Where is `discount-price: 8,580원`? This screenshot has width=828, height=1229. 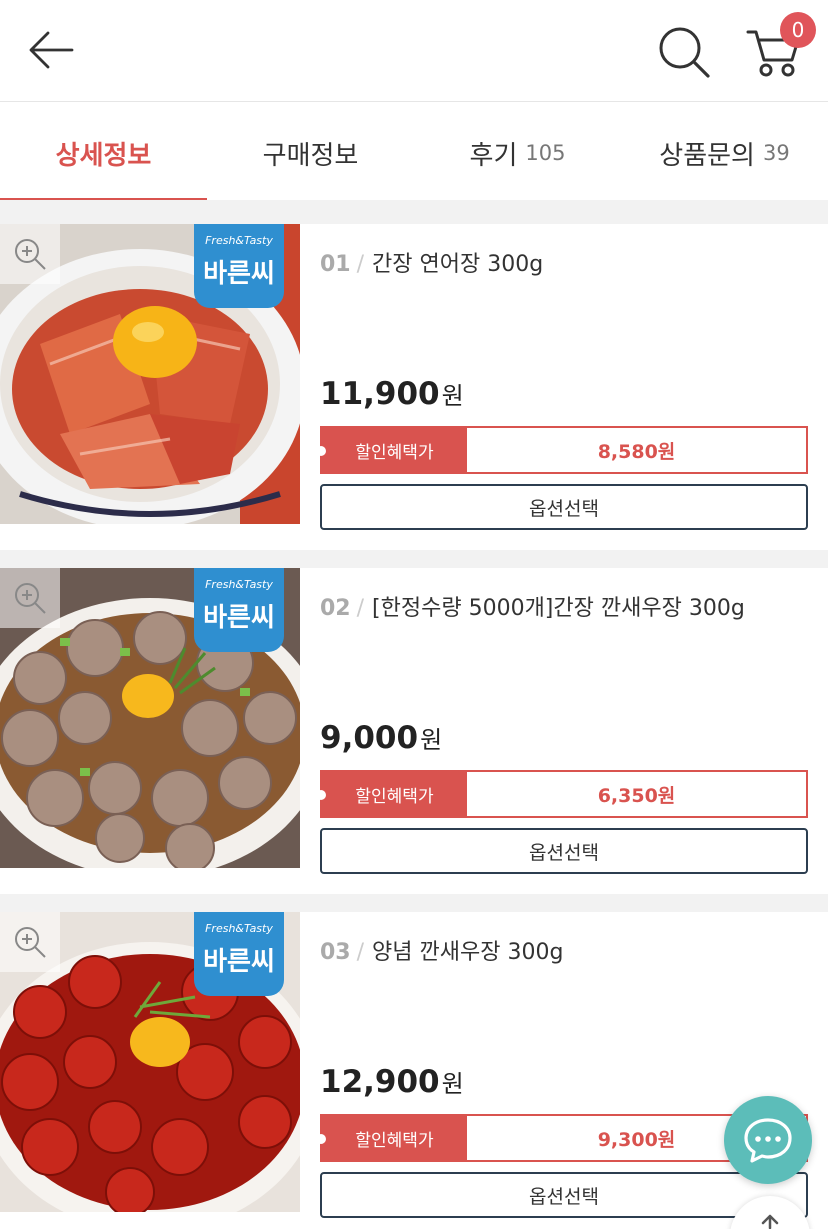
discount-price: 8,580원 is located at coordinates (636, 451).